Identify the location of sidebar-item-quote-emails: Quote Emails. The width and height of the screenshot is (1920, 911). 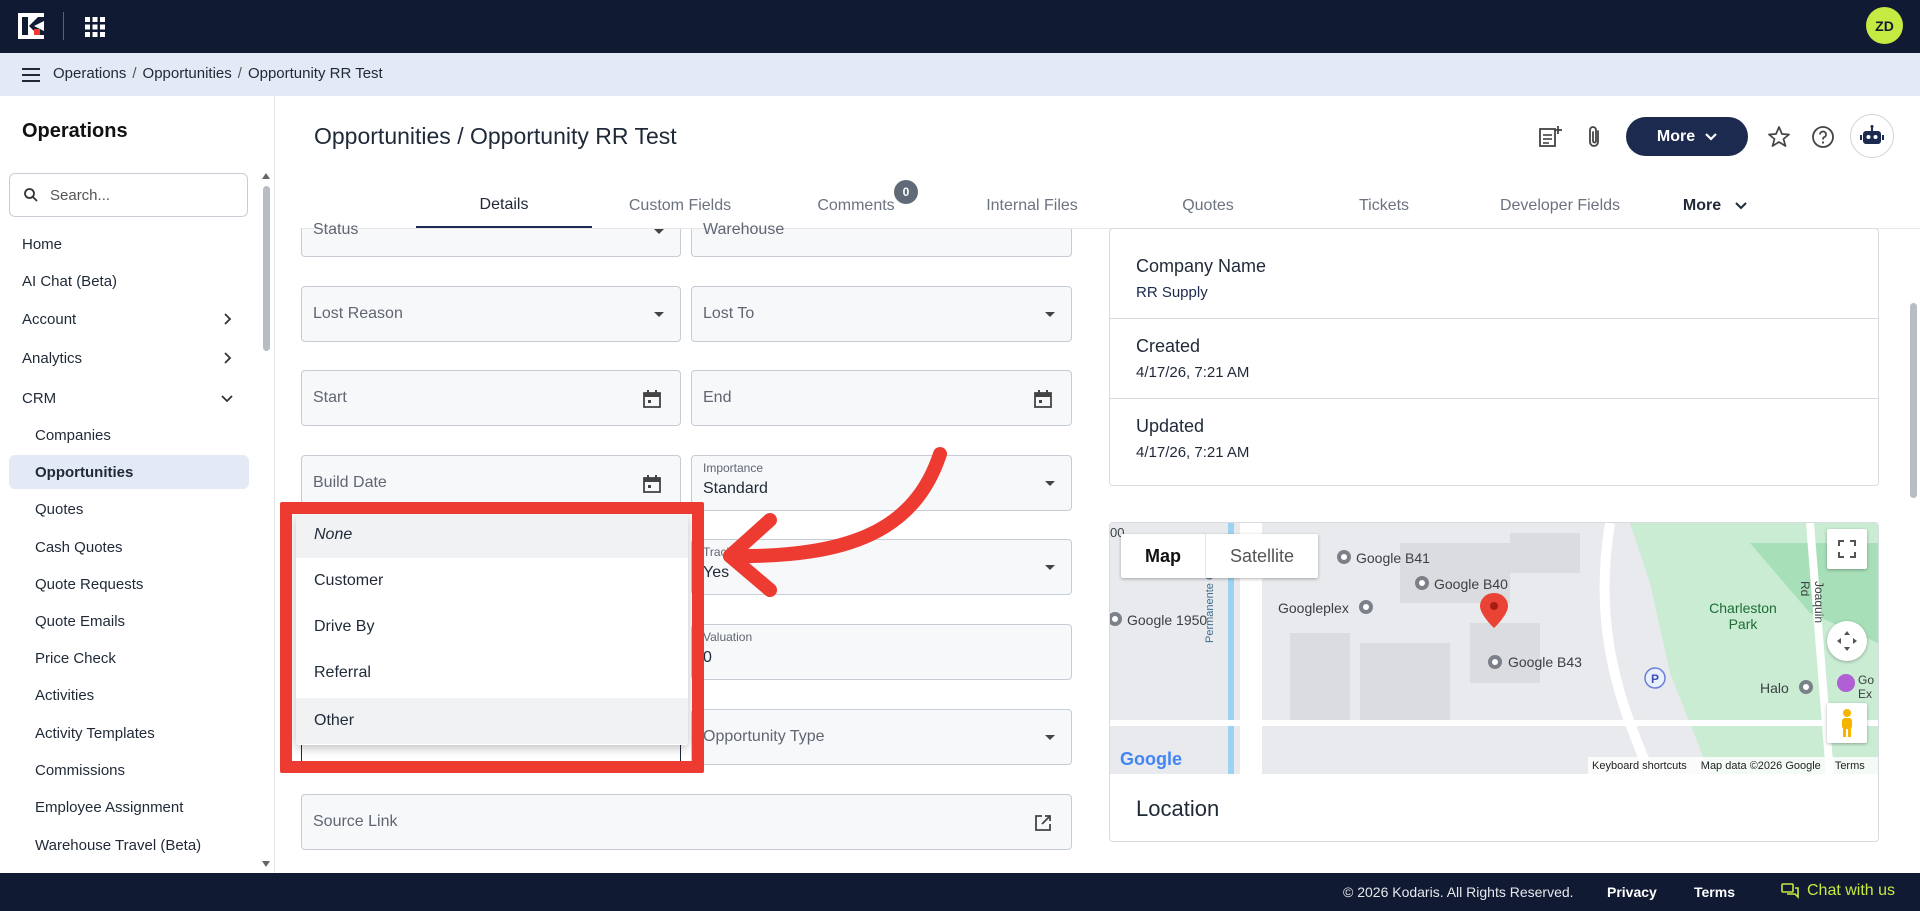
(129, 621).